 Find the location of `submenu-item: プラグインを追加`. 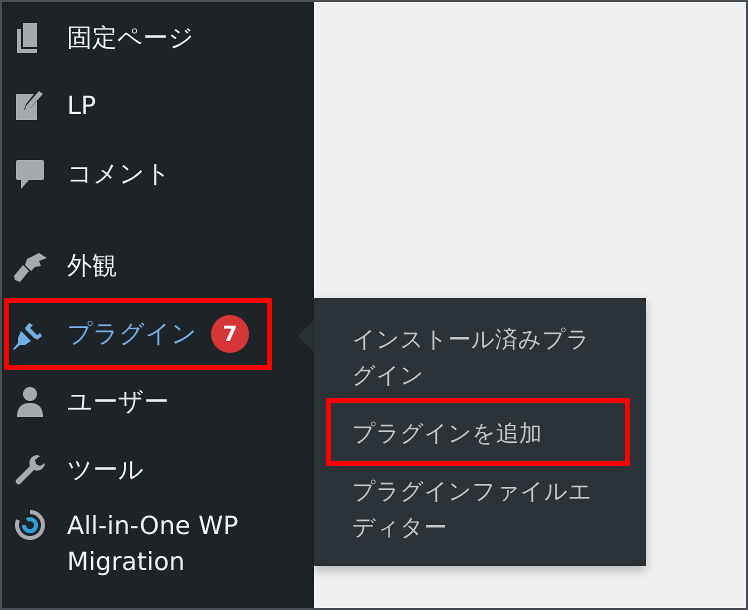

submenu-item: プラグインを追加 is located at coordinates (481, 434).